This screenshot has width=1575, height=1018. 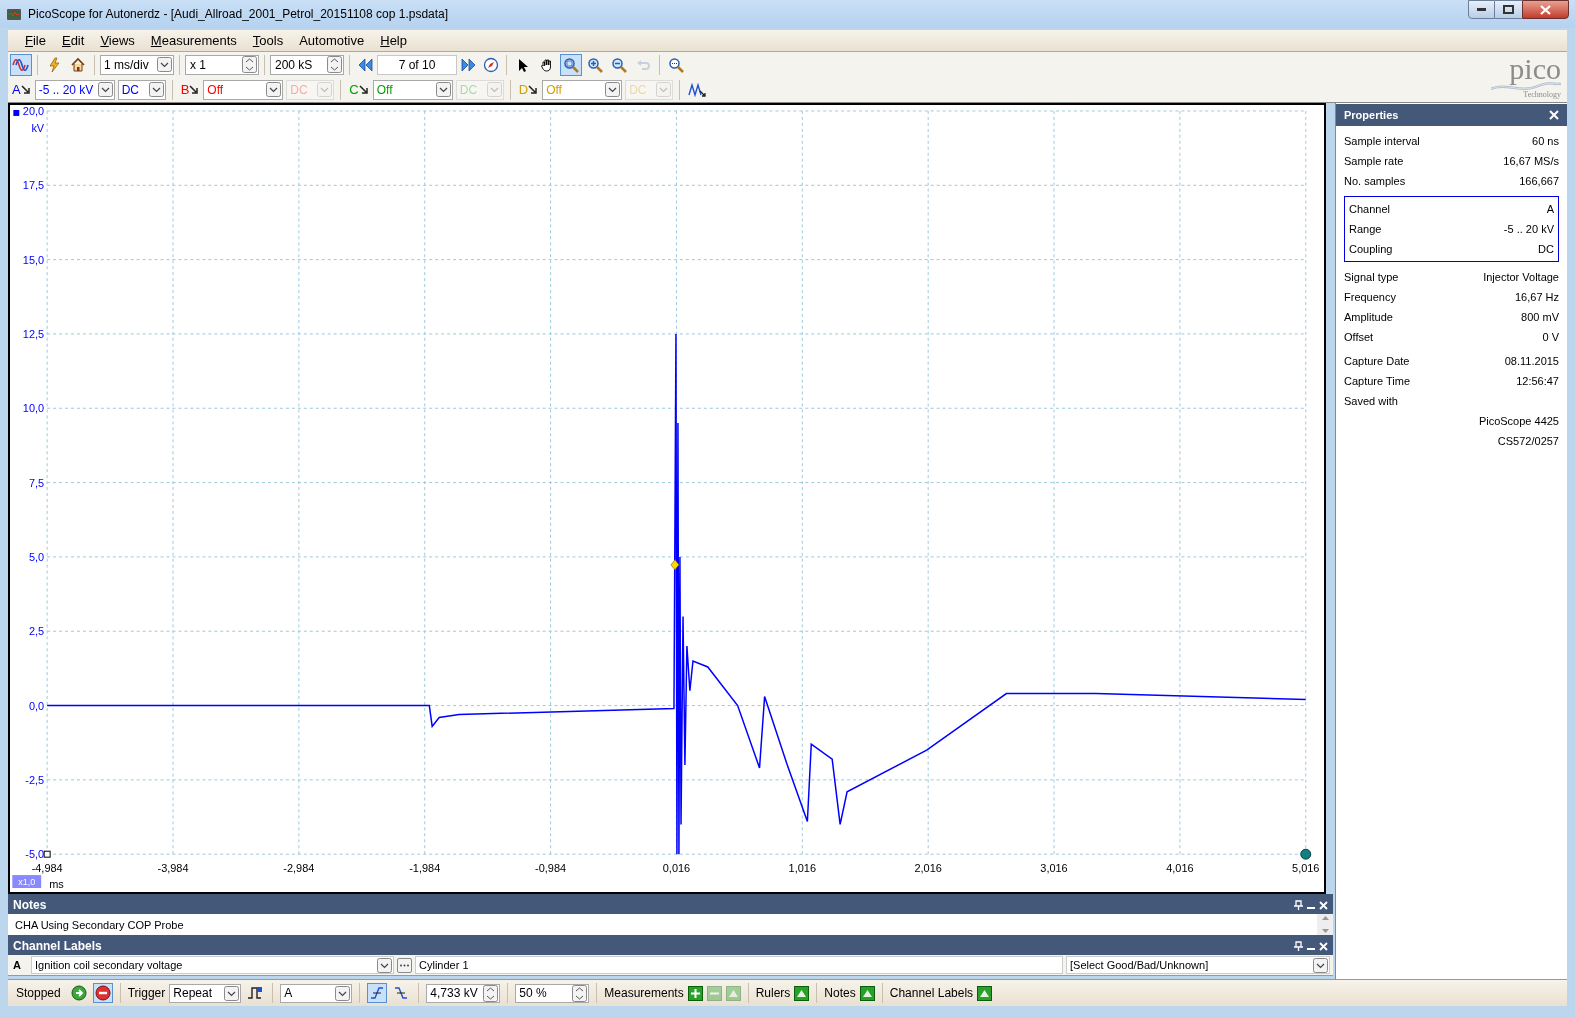 I want to click on logo-subtitle: Technology, so click(x=1542, y=94).